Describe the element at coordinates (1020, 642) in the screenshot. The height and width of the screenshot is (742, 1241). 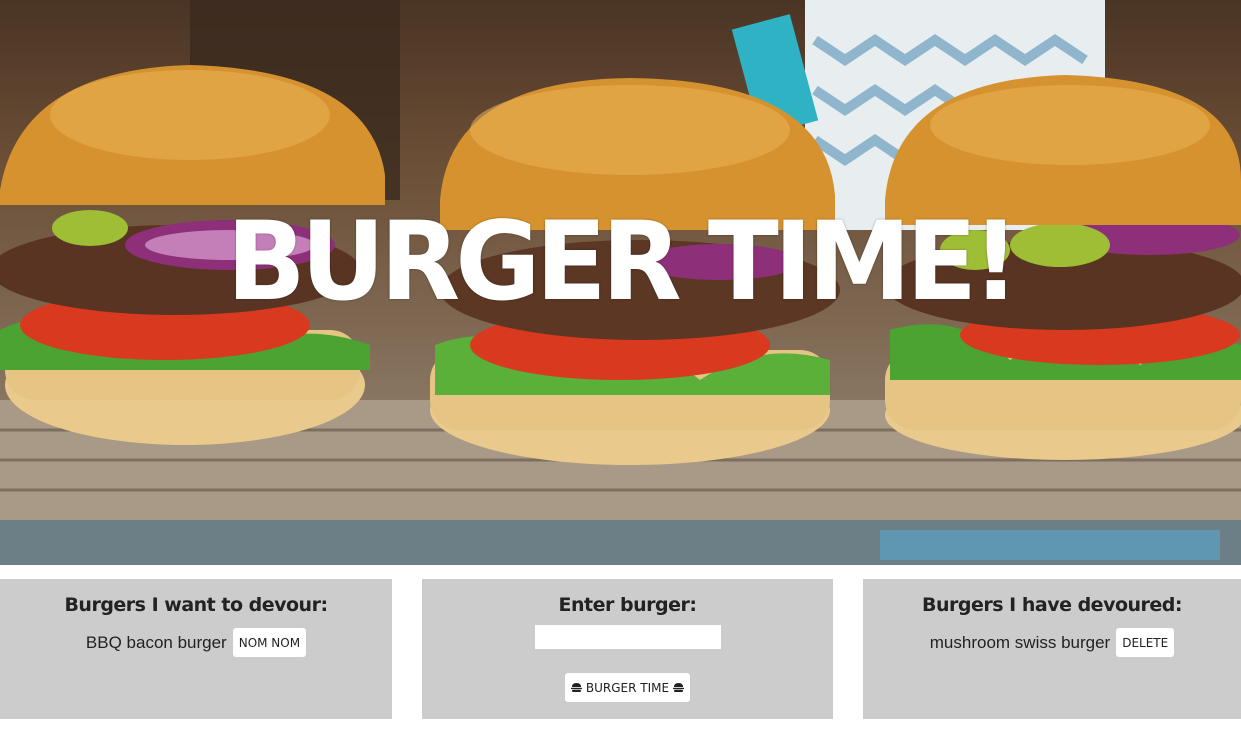
I see `burger-name: mushroom swiss burger` at that location.